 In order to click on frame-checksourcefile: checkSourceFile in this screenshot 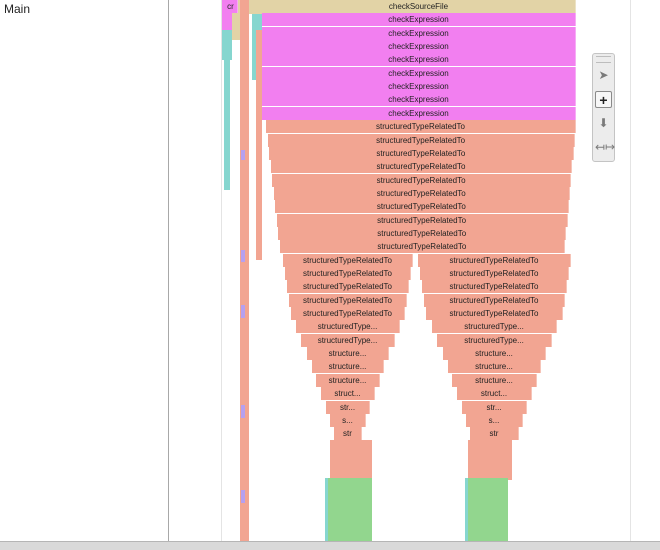, I will do `click(419, 6)`.